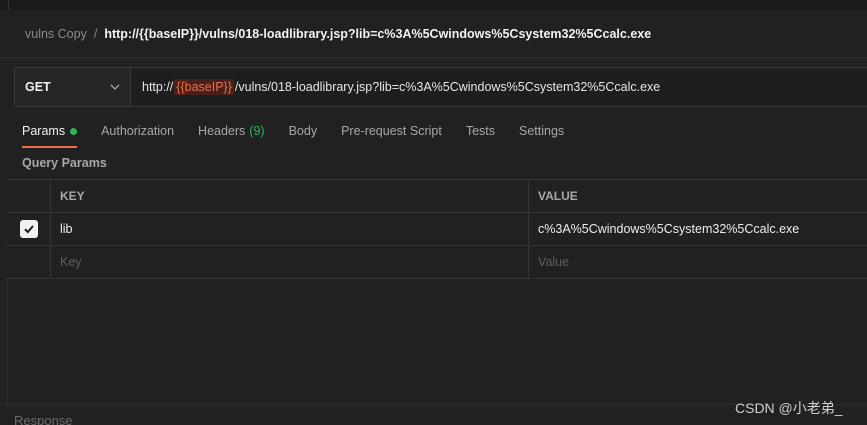  What do you see at coordinates (290, 196) in the screenshot?
I see `column-header-key: KEY` at bounding box center [290, 196].